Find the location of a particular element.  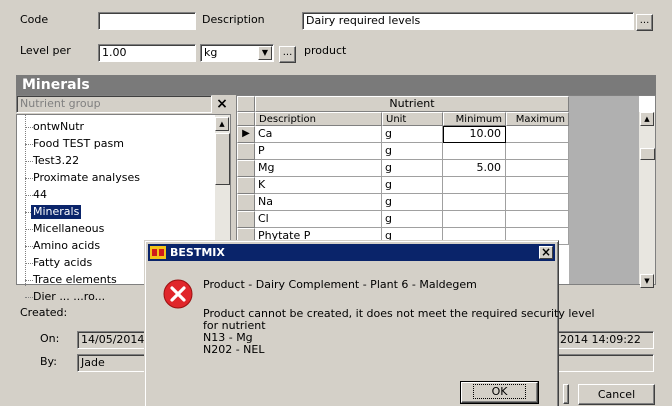

tree-item: ontwNutr is located at coordinates (58, 127).